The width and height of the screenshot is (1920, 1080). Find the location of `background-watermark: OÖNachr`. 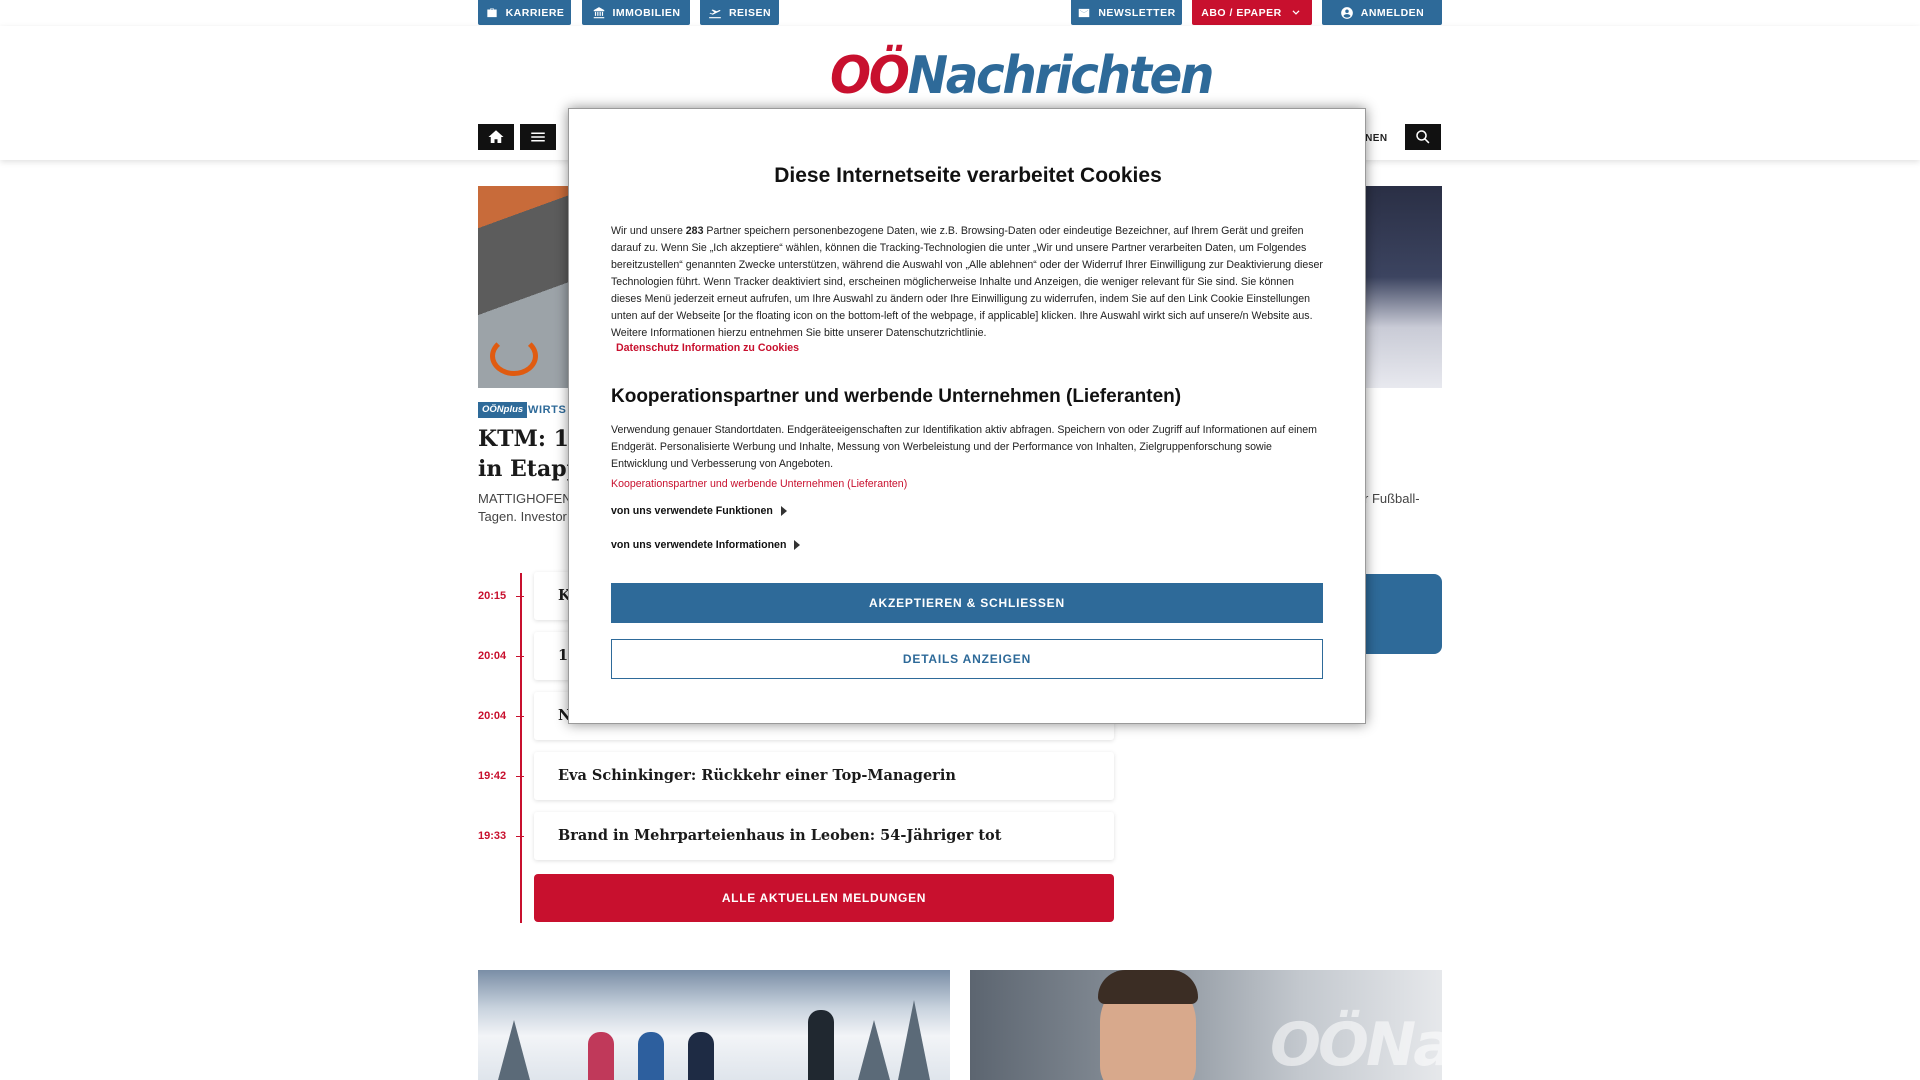

background-watermark: OÖNachr is located at coordinates (1356, 1045).